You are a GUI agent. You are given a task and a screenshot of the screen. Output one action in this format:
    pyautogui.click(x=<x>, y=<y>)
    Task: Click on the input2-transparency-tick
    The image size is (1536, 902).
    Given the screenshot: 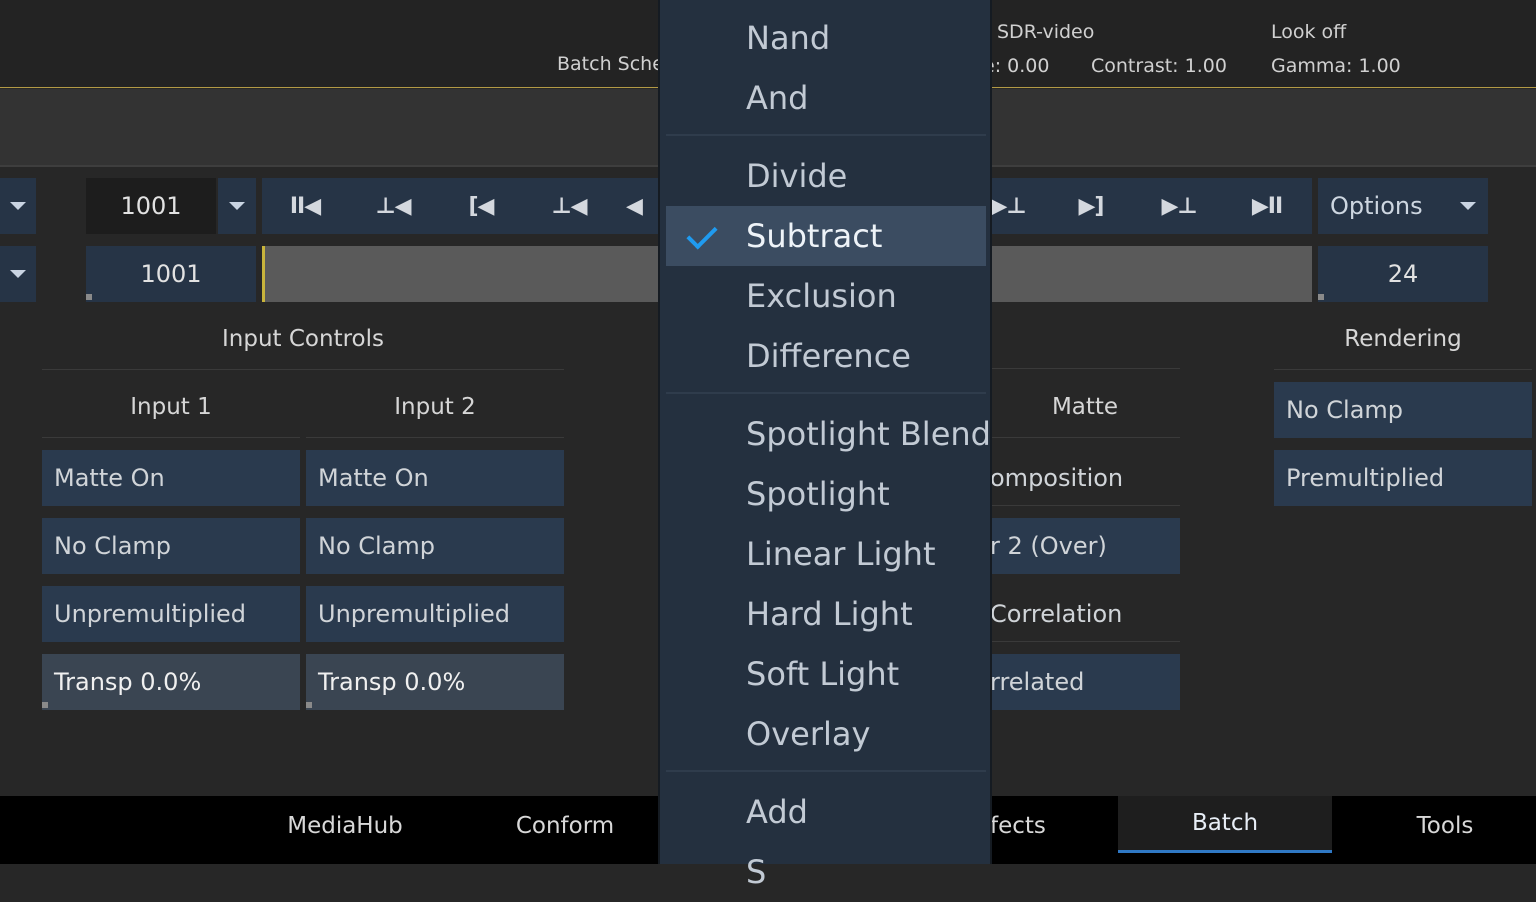 What is the action you would take?
    pyautogui.click(x=309, y=705)
    